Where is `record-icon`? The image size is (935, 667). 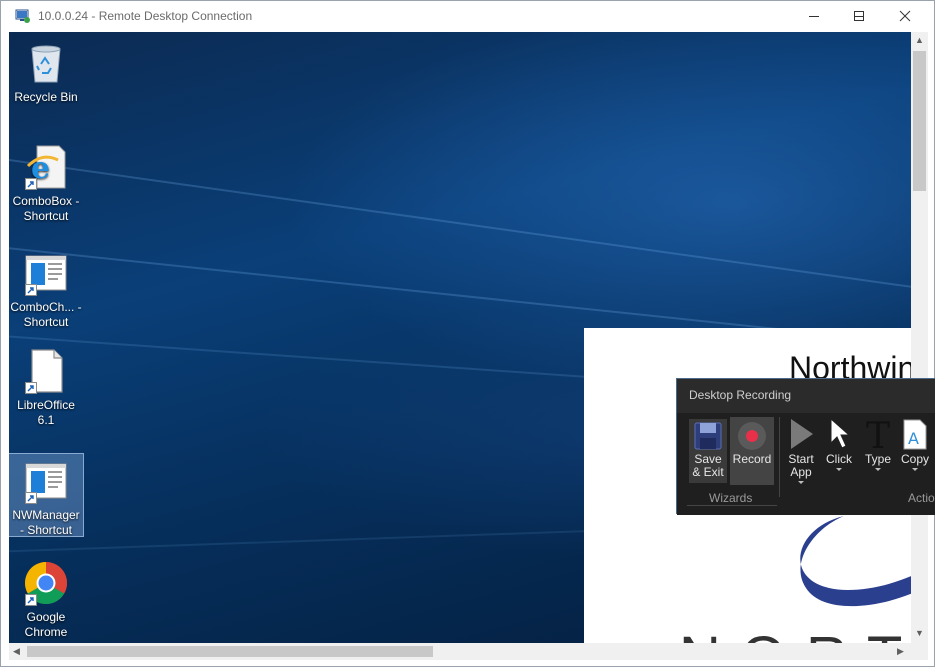
record-icon is located at coordinates (752, 436).